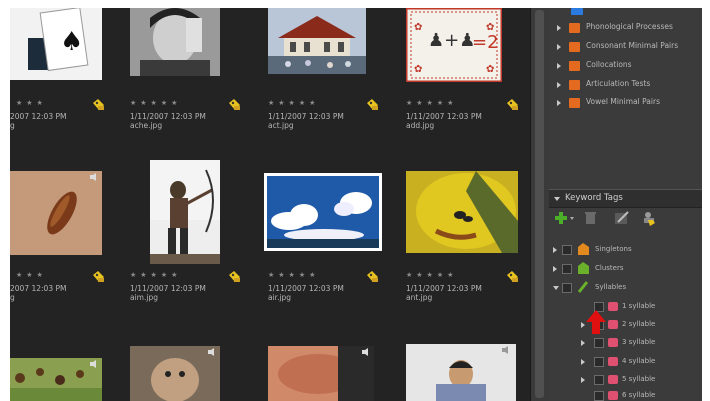 This screenshot has height=401, width=710. What do you see at coordinates (461, 372) in the screenshot?
I see `thumbnail-child` at bounding box center [461, 372].